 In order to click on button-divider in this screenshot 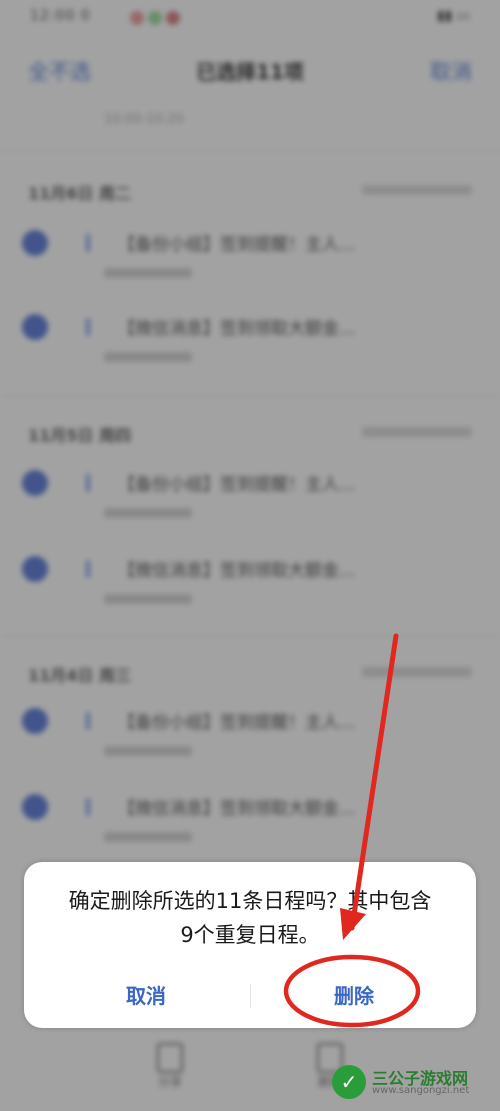, I will do `click(250, 996)`.